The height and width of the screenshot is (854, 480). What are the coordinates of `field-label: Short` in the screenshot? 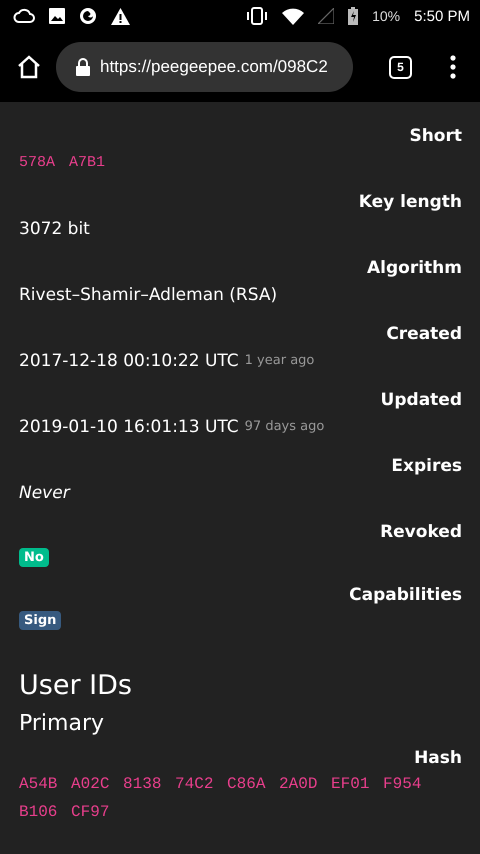 It's located at (435, 136).